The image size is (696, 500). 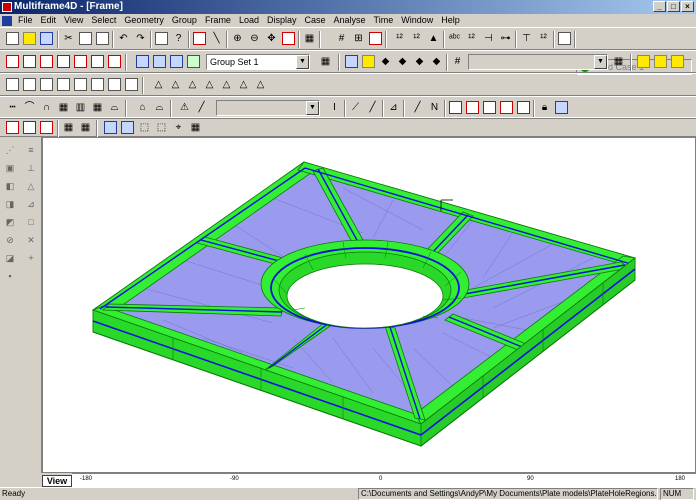 What do you see at coordinates (31, 186) in the screenshot?
I see `side-tool-6-icon: △` at bounding box center [31, 186].